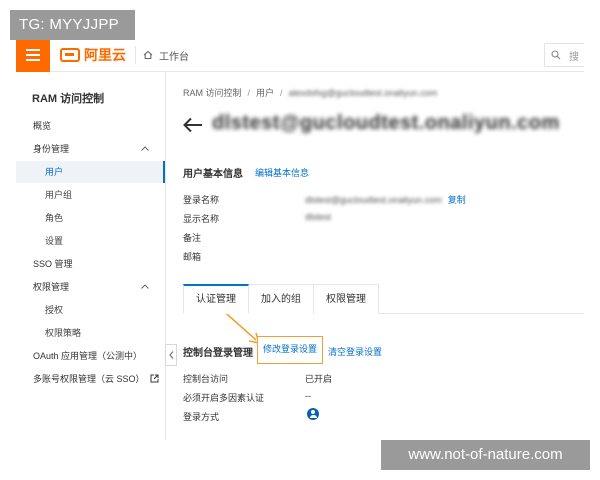 The width and height of the screenshot is (600, 480). Describe the element at coordinates (212, 92) in the screenshot. I see `breadcrumb-root: RAM 访问控制` at that location.